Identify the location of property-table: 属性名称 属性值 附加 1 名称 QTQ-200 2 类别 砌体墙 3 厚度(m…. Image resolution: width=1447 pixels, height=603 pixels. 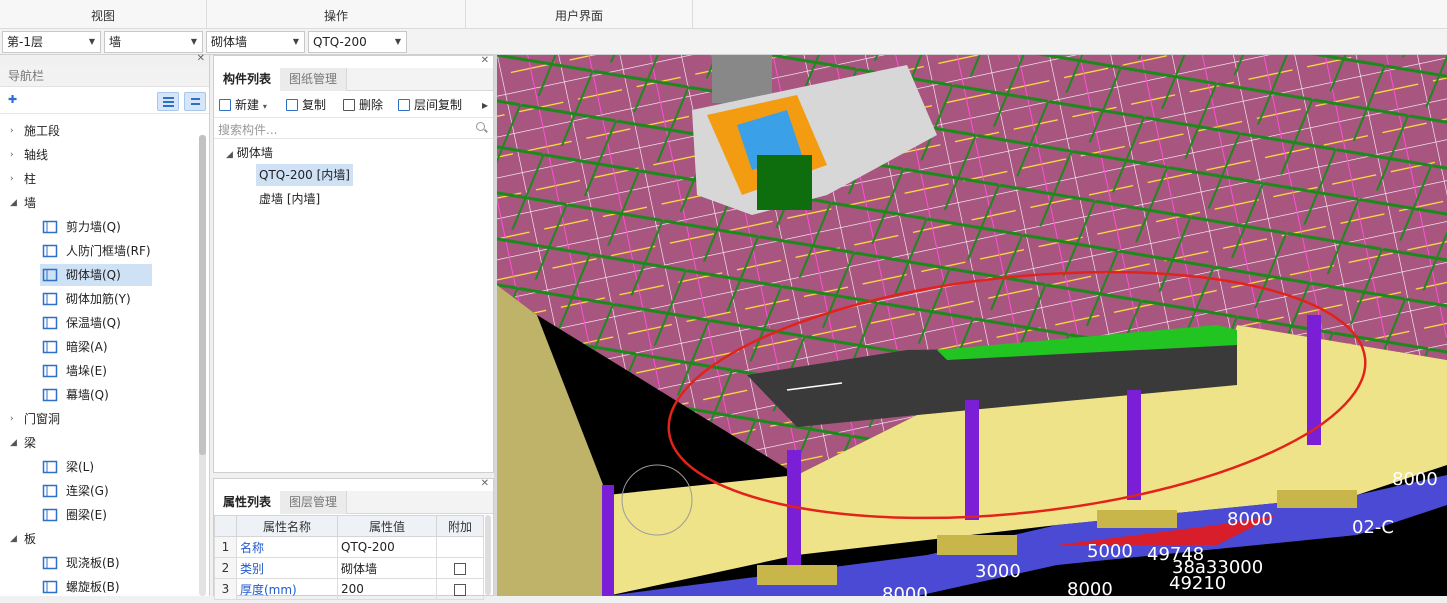
(349, 557).